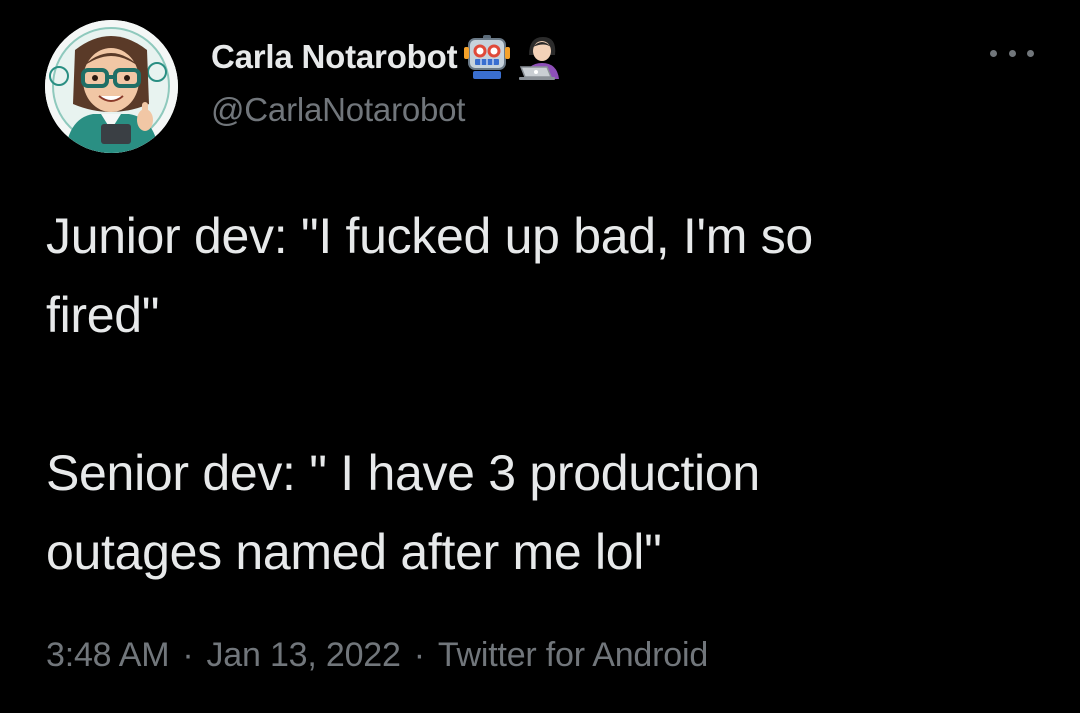 The width and height of the screenshot is (1080, 713). What do you see at coordinates (334, 57) in the screenshot?
I see `display-name: Carla Notarobot` at bounding box center [334, 57].